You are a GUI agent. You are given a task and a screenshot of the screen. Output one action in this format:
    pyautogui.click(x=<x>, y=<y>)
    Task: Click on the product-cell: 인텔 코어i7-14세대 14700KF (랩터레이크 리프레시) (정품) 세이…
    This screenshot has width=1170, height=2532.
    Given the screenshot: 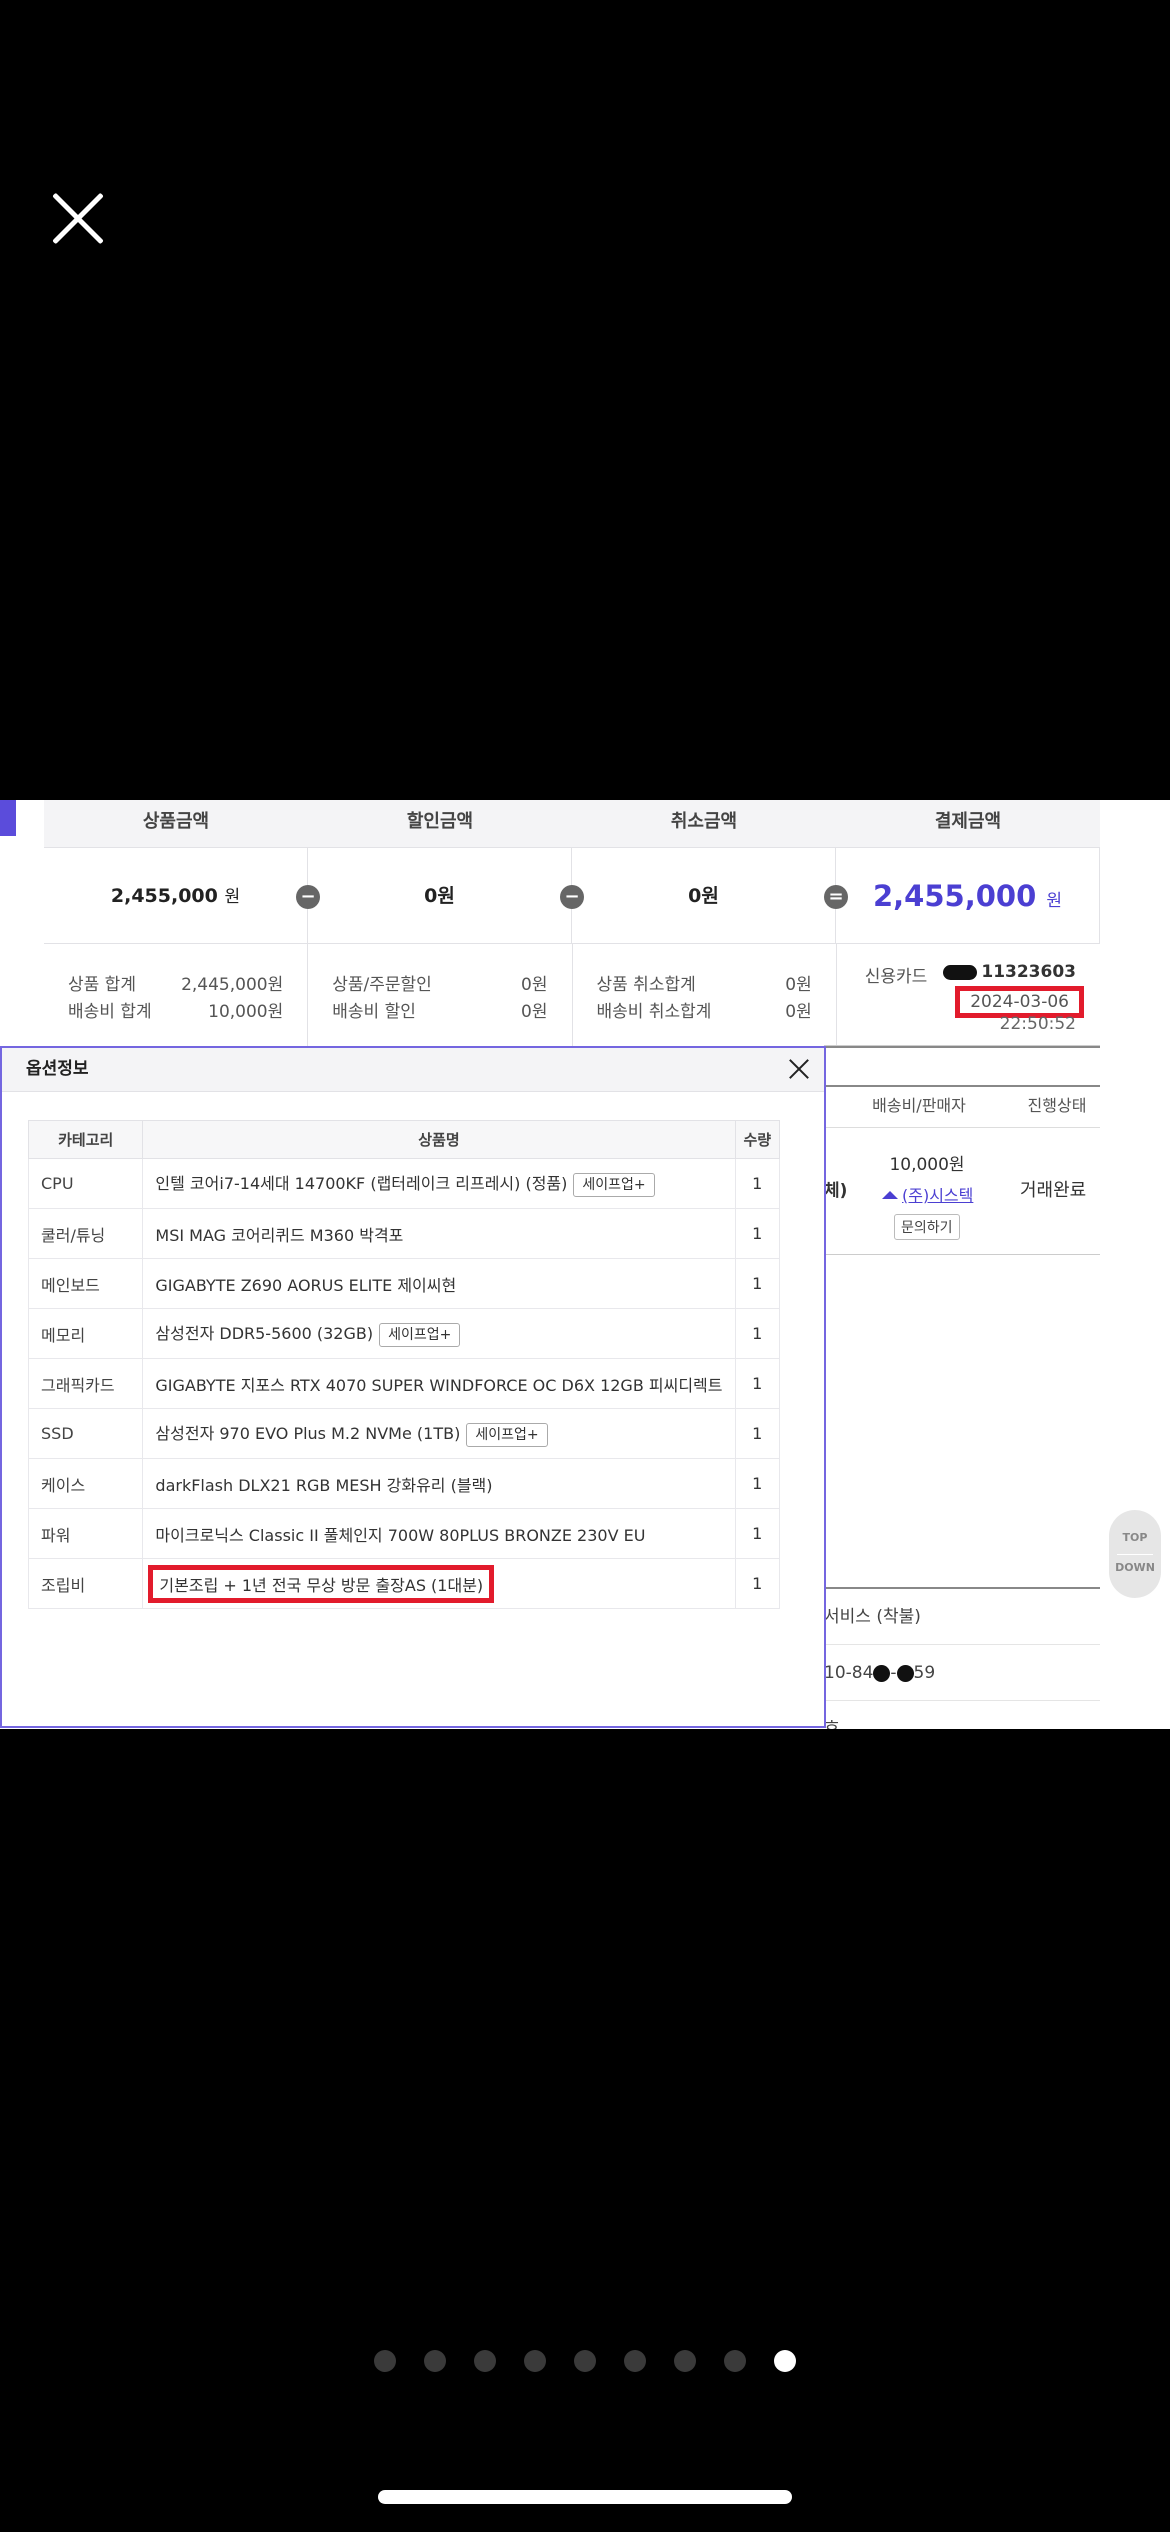 What is the action you would take?
    pyautogui.click(x=439, y=1183)
    